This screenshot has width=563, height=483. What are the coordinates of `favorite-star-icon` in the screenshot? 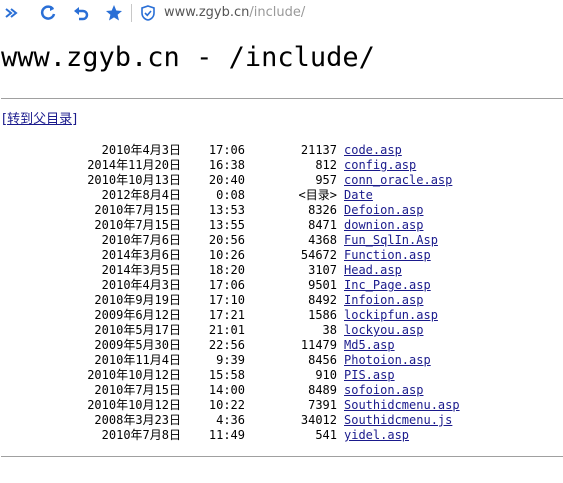 It's located at (114, 13).